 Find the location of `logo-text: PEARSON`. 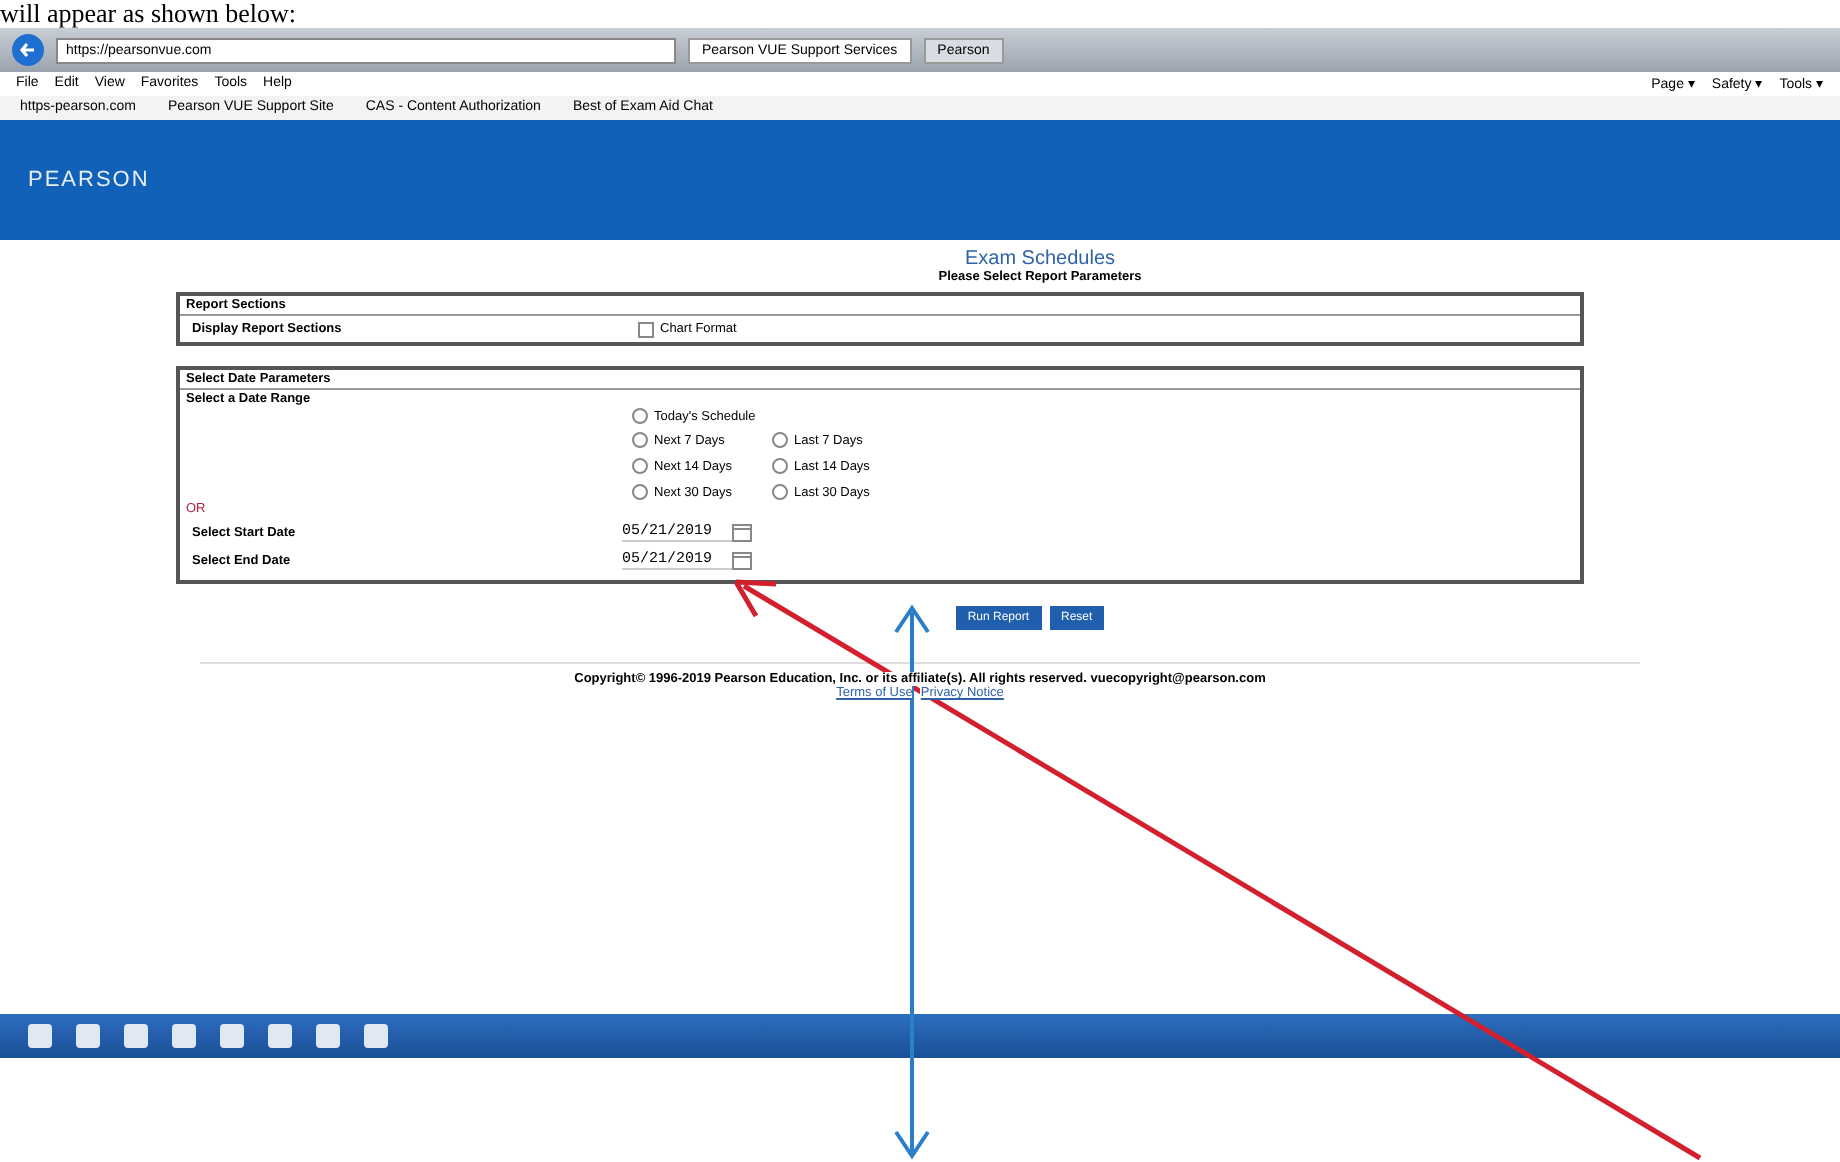

logo-text: PEARSON is located at coordinates (89, 180).